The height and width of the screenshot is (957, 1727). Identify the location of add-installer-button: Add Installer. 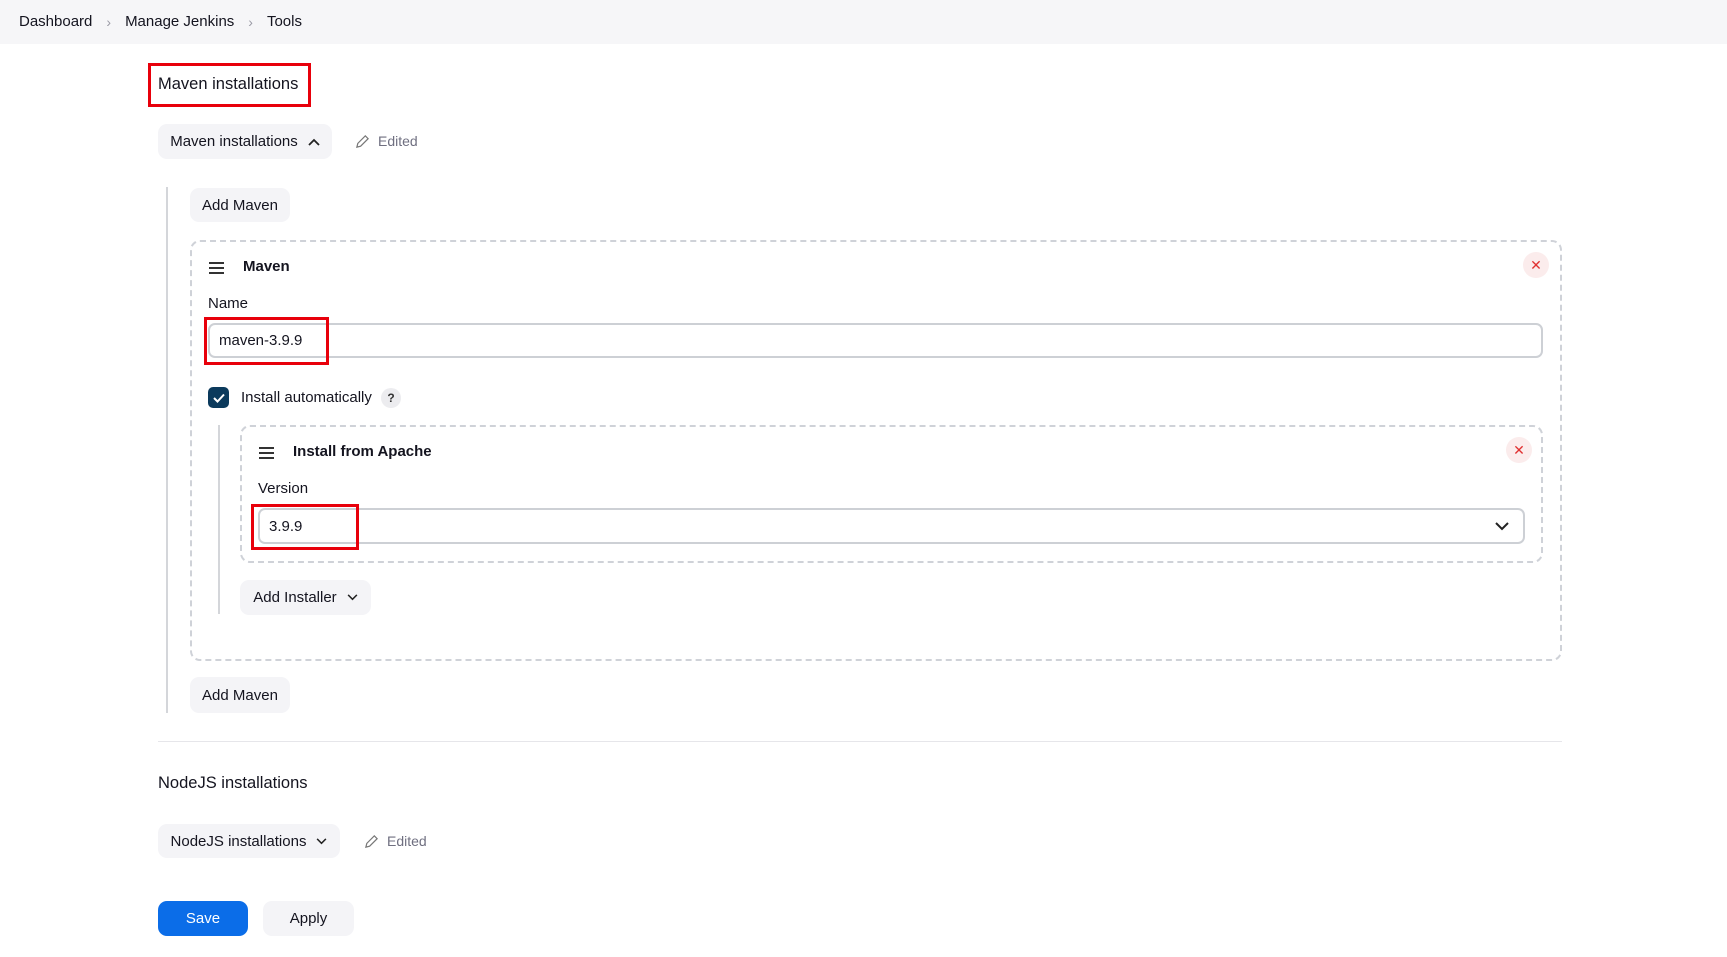
(305, 597).